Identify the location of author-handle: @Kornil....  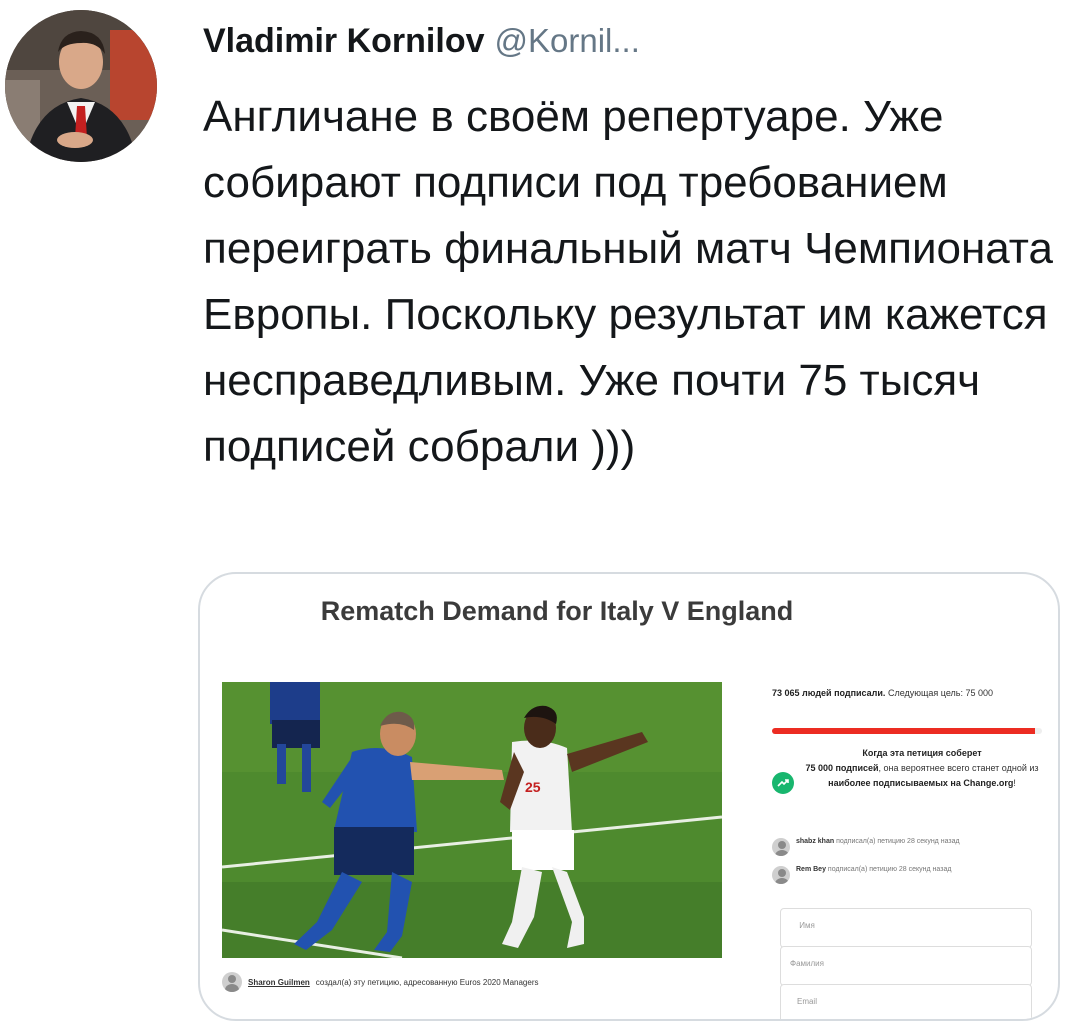
(567, 41).